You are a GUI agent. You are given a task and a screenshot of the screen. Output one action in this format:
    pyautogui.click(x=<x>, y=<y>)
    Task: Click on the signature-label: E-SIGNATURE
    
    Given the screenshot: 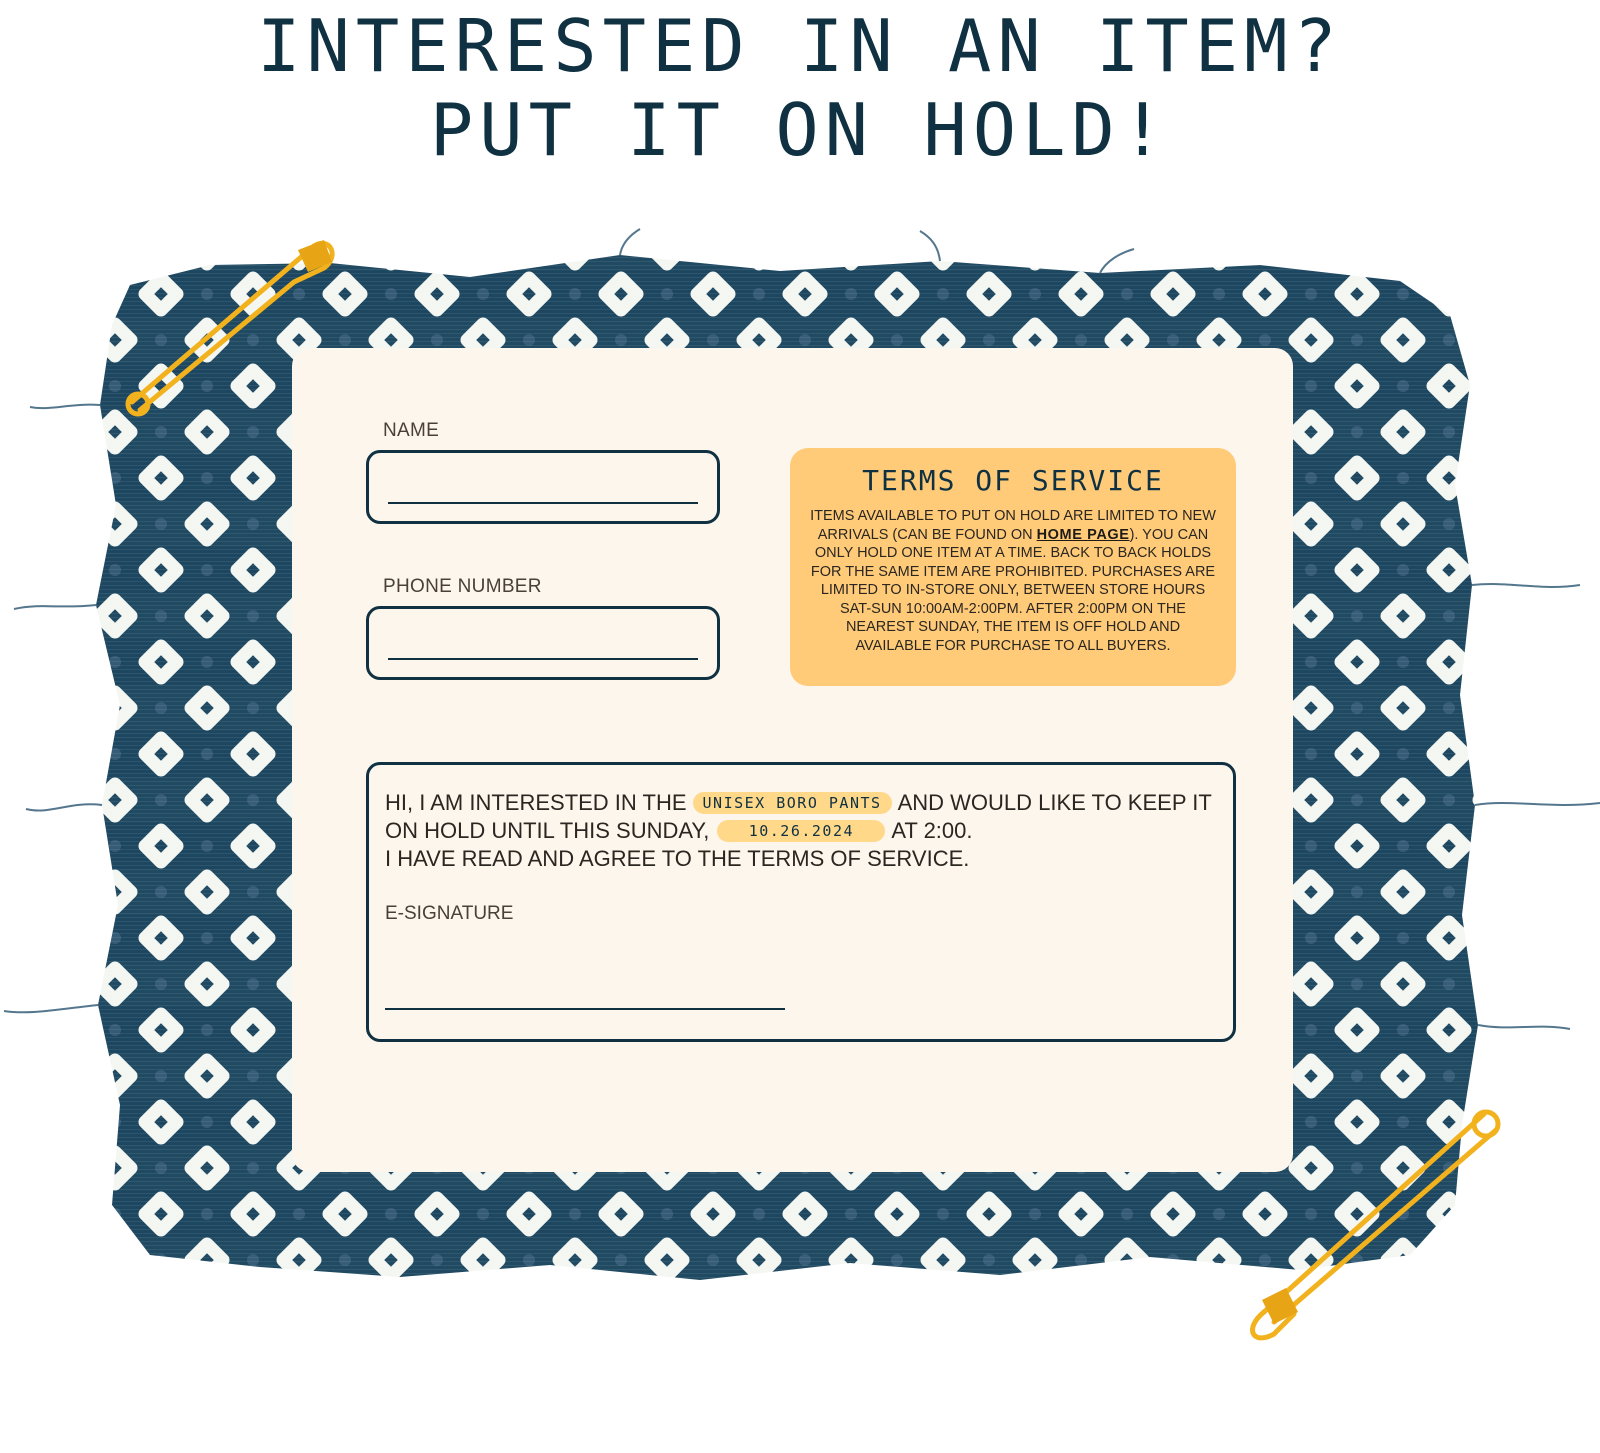 What is the action you would take?
    pyautogui.click(x=449, y=913)
    